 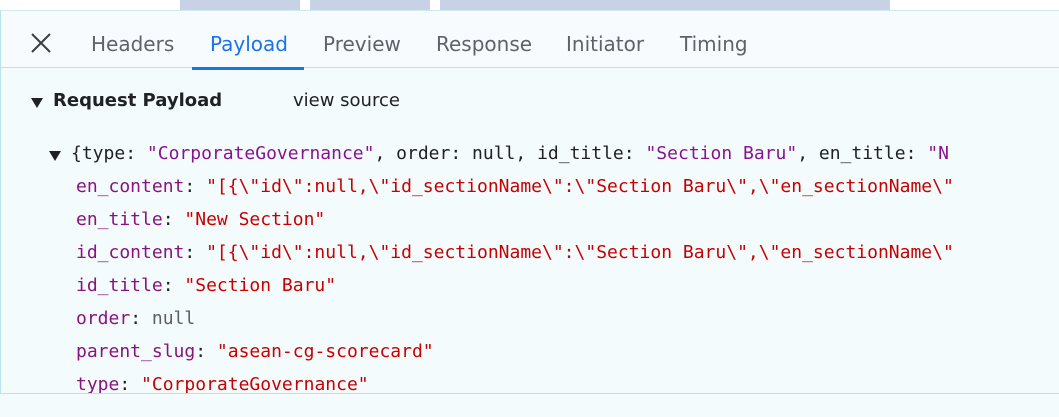 I want to click on property-key: id_content, so click(x=130, y=252).